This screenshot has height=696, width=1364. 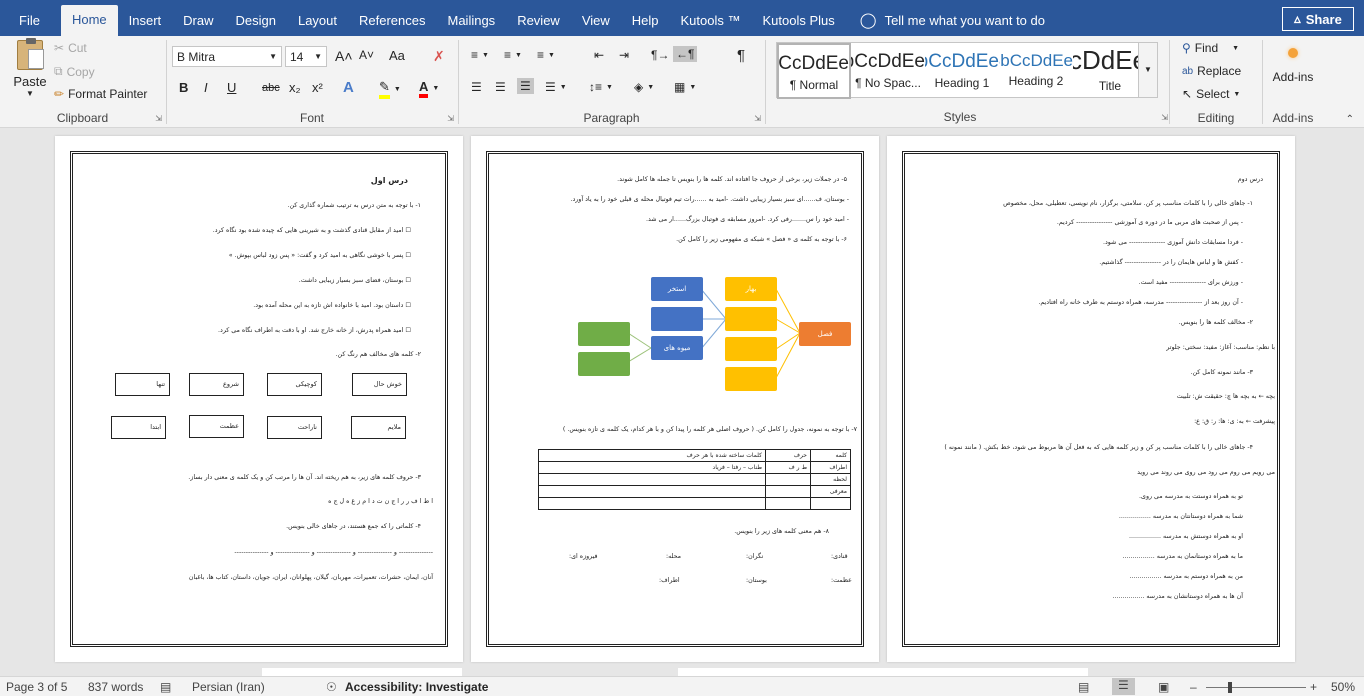 I want to click on italic-button: I, so click(x=206, y=87).